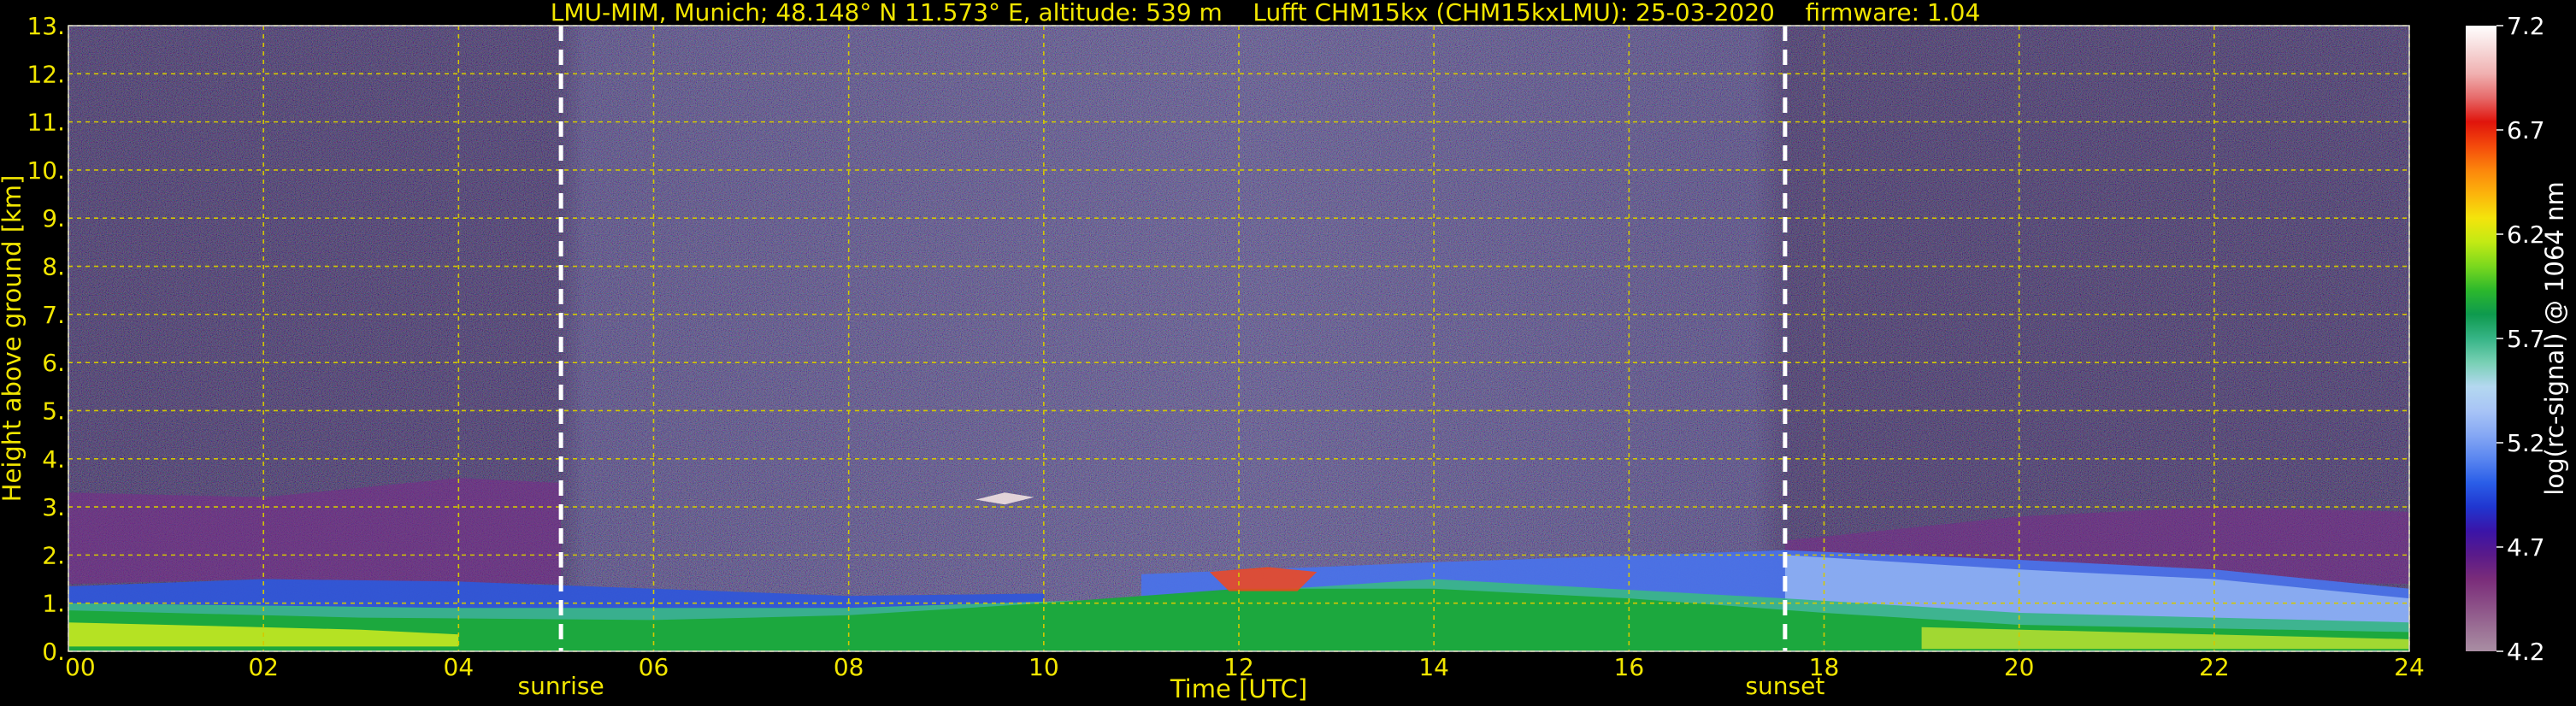 This screenshot has width=2576, height=706. What do you see at coordinates (2481, 338) in the screenshot?
I see `colorbar-gradient` at bounding box center [2481, 338].